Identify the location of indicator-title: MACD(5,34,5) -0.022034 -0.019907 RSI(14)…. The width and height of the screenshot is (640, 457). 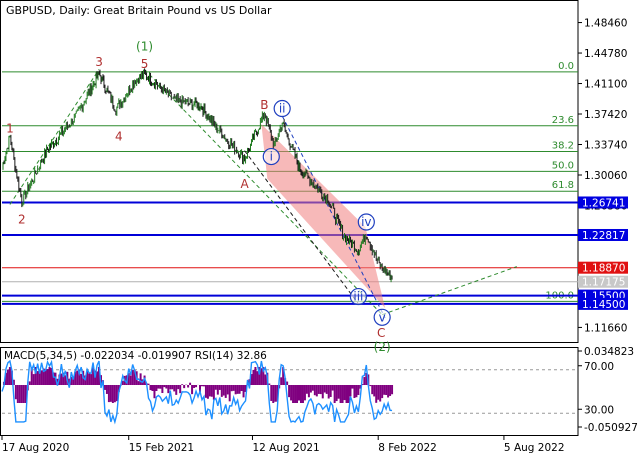
(135, 356).